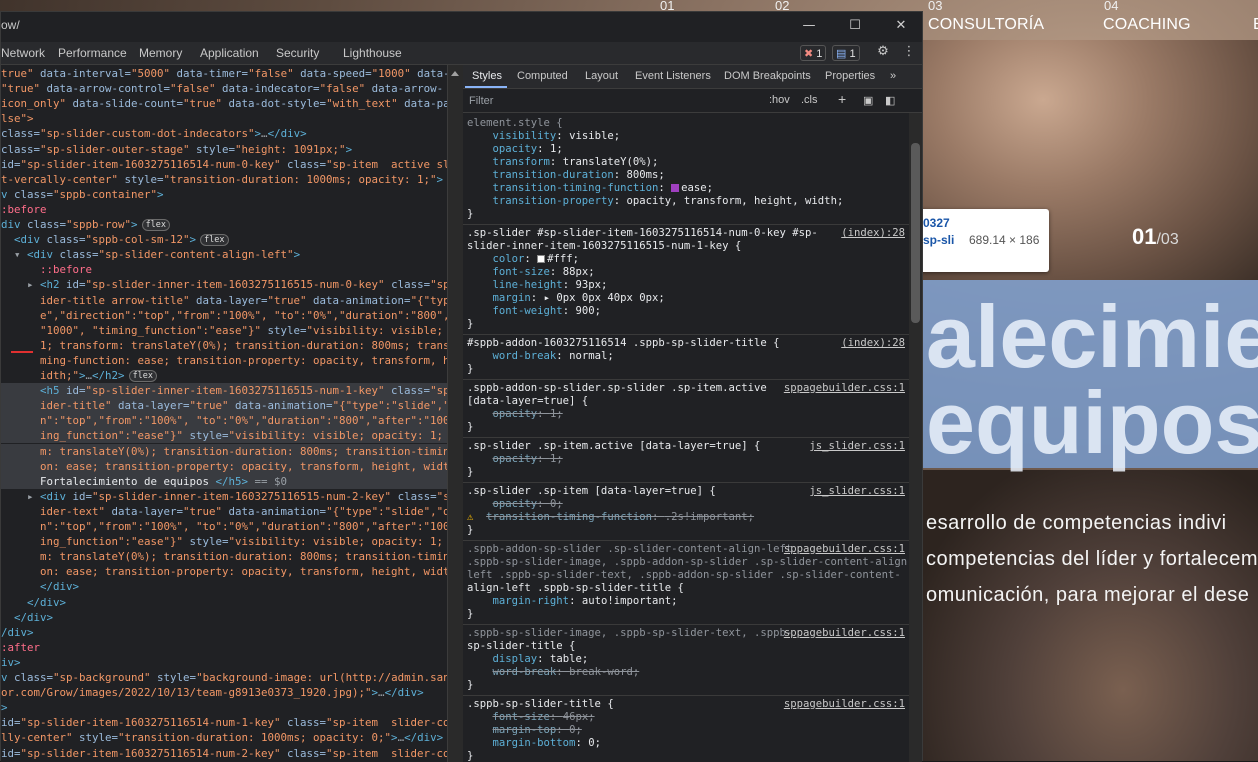 The height and width of the screenshot is (762, 1258). I want to click on css-declaration: display: table;, so click(527, 659).